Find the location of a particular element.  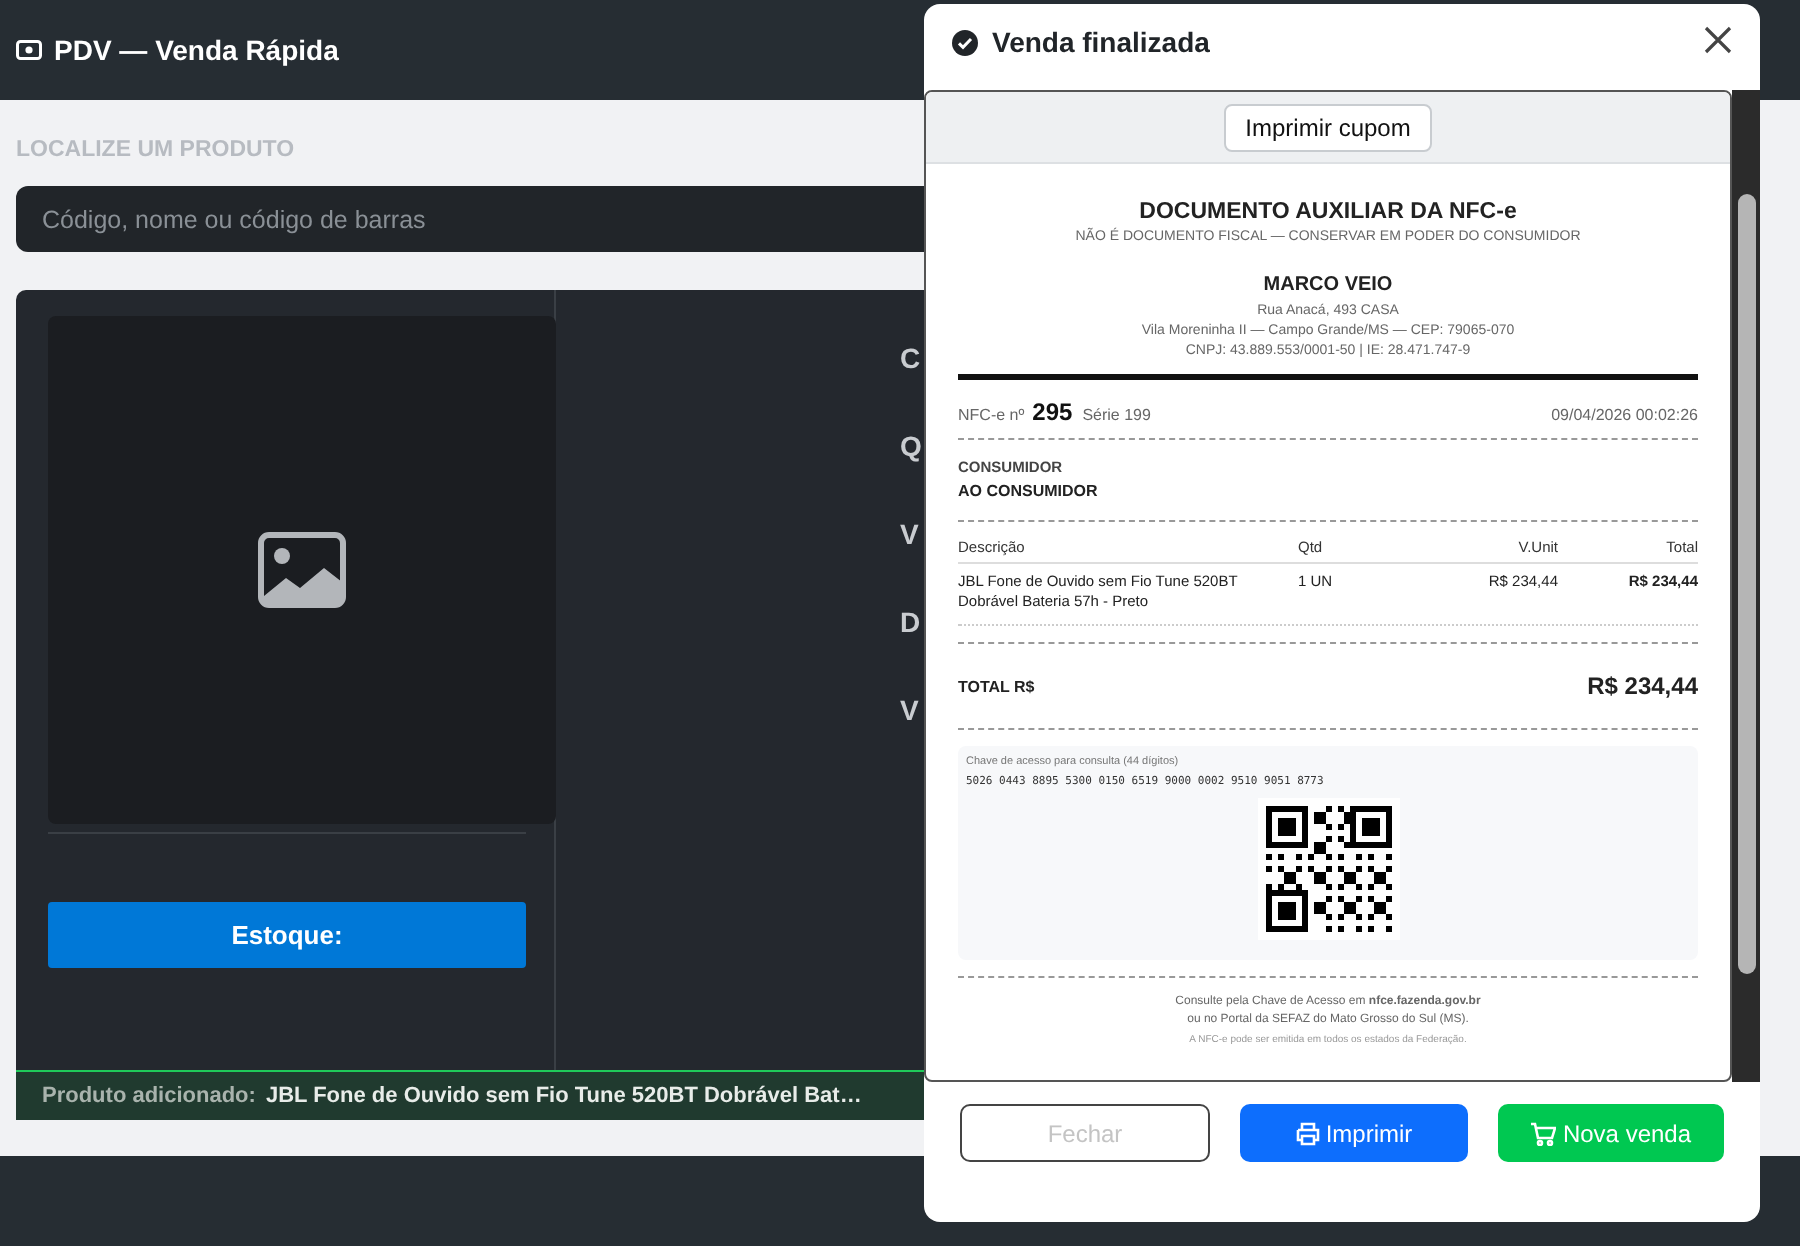

print-button: Imprimir is located at coordinates (1354, 1133).